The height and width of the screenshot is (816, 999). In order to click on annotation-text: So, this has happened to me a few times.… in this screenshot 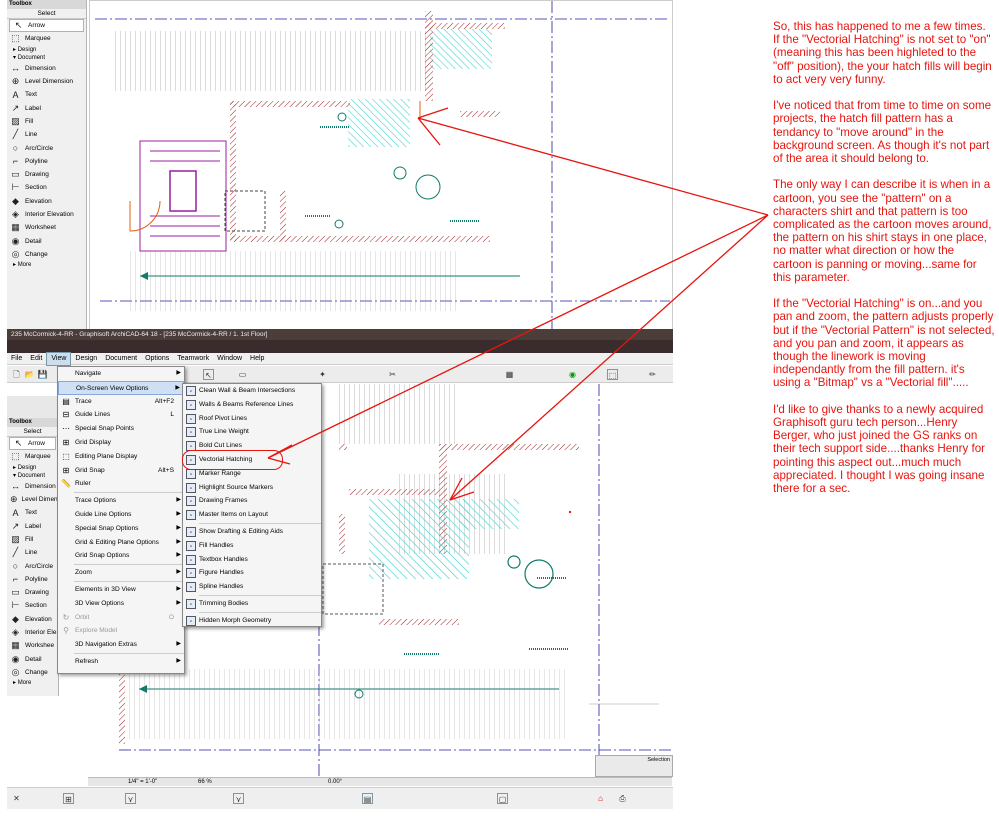, I will do `click(884, 264)`.